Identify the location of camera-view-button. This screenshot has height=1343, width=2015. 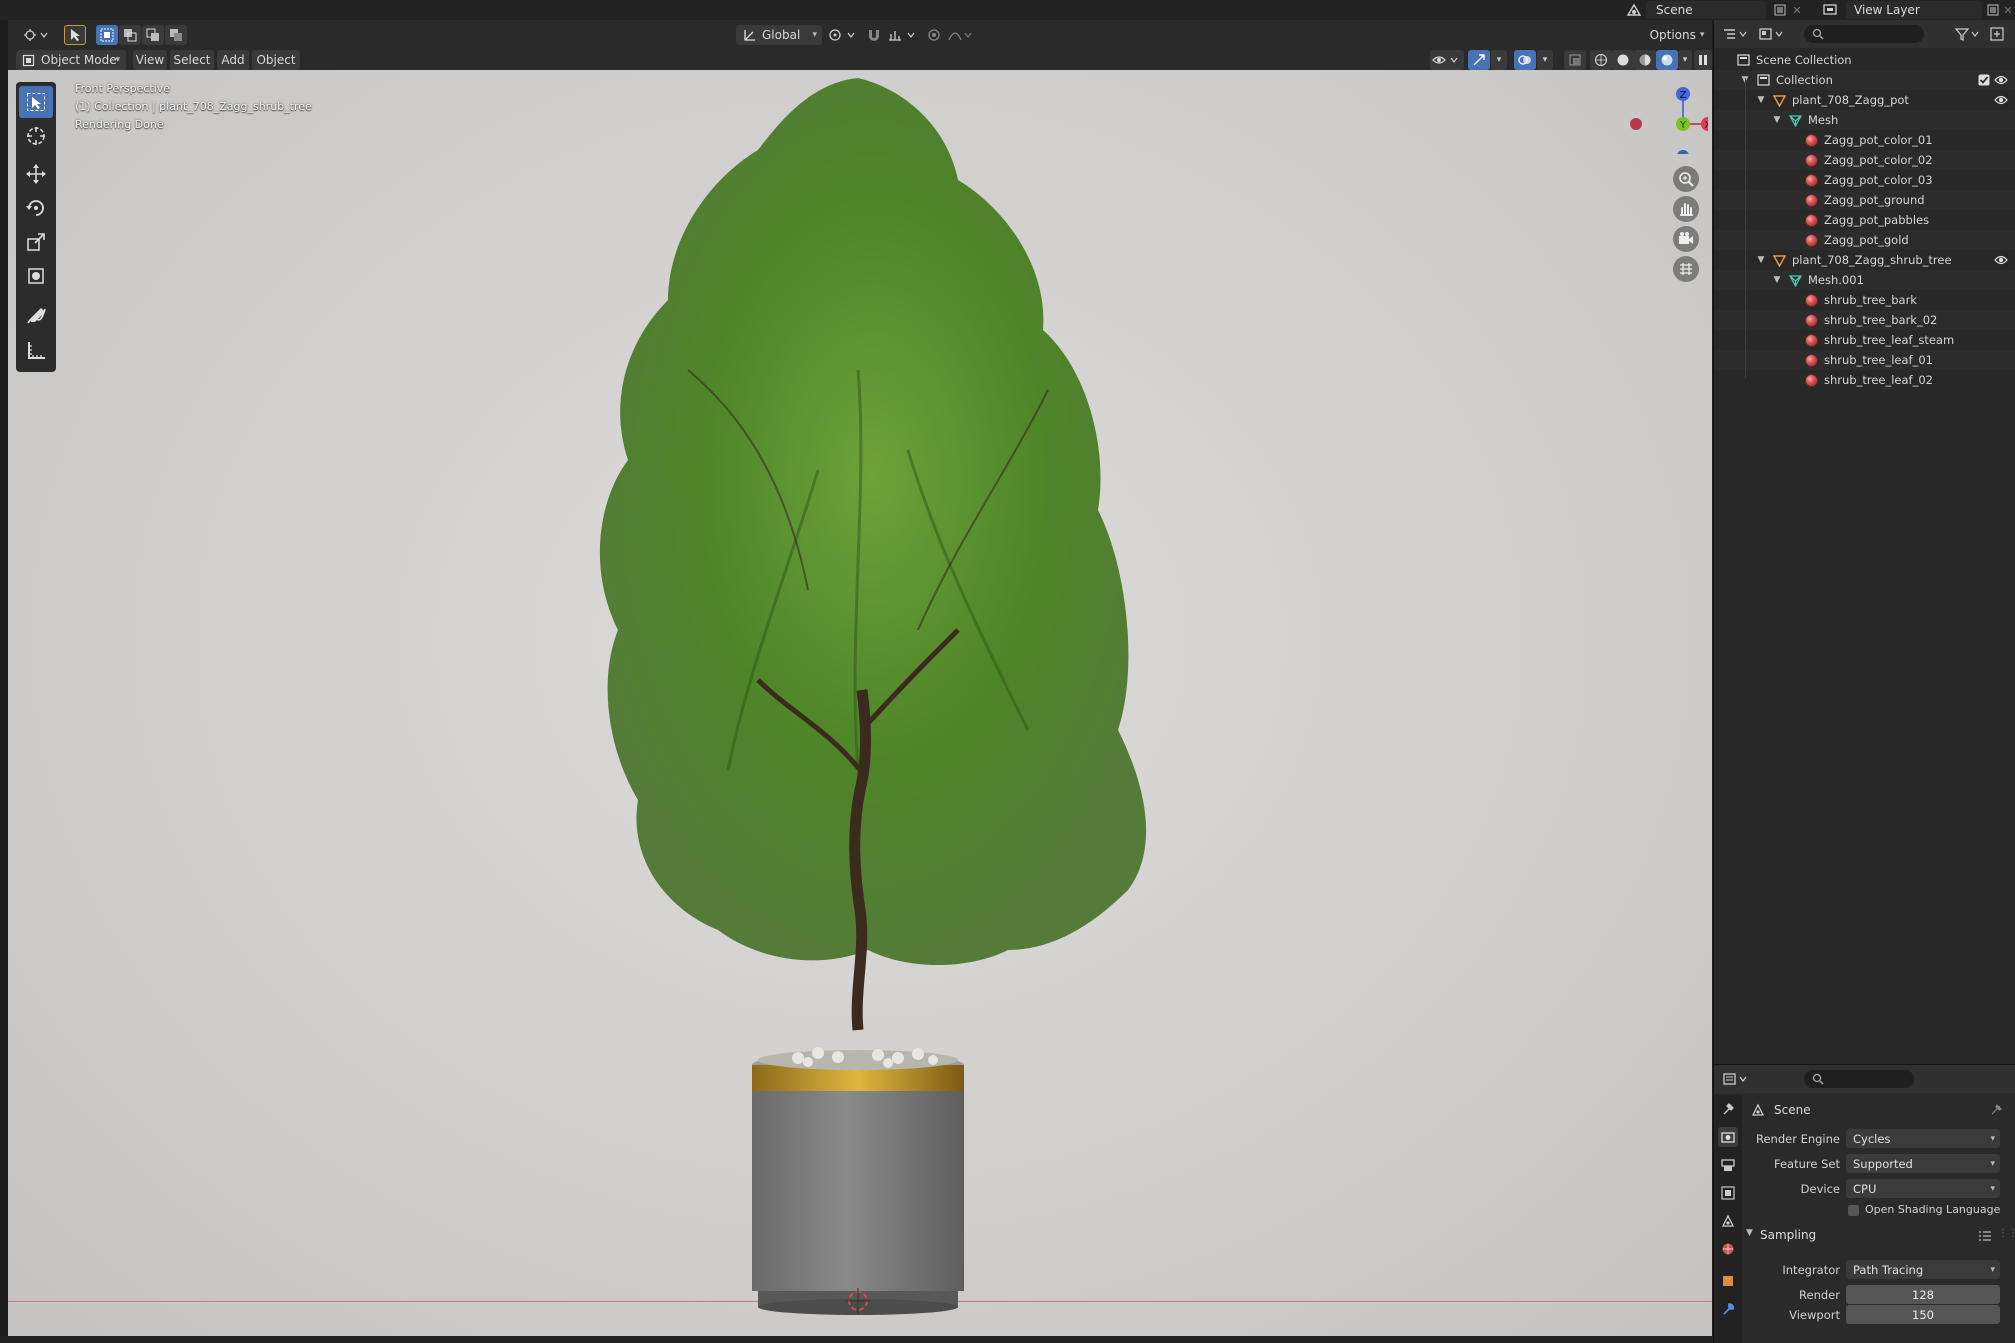
(1686, 239).